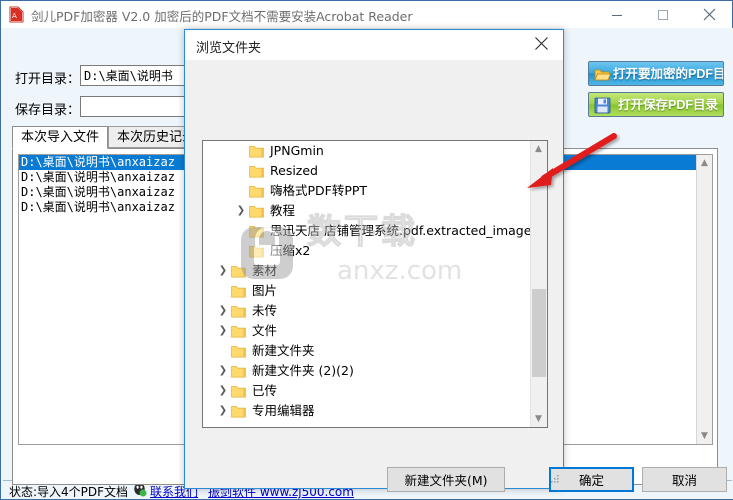 The image size is (733, 500). I want to click on tree-item: ❯ 文件, so click(375, 331).